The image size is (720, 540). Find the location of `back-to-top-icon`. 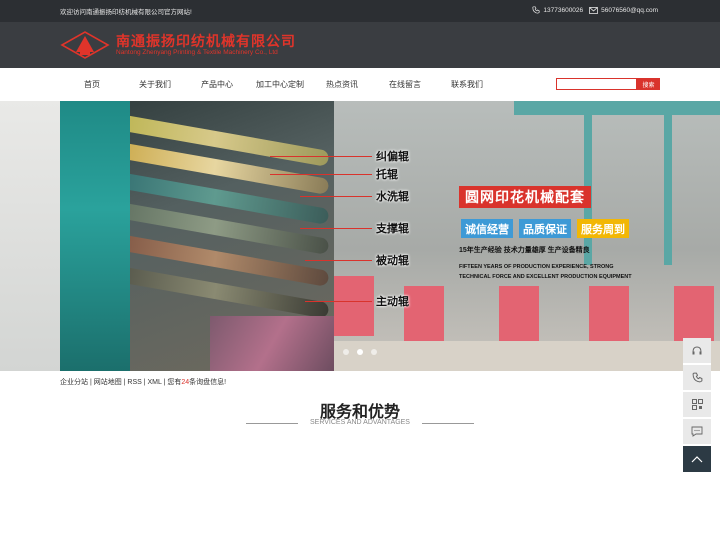

back-to-top-icon is located at coordinates (697, 459).